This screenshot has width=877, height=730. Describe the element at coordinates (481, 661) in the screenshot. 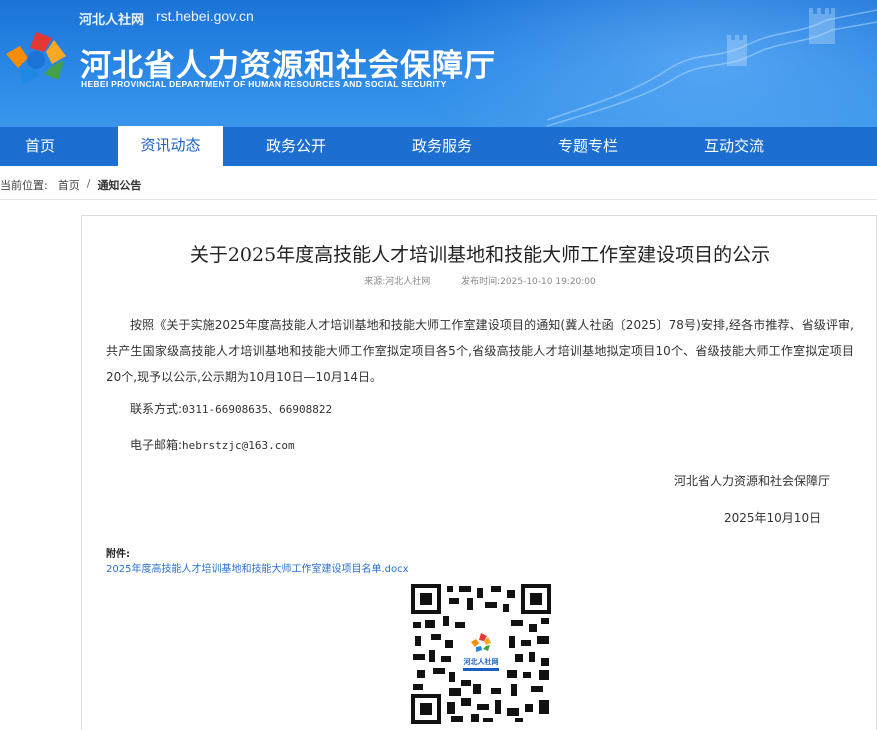

I see `qr-caption: 河北人社网` at that location.